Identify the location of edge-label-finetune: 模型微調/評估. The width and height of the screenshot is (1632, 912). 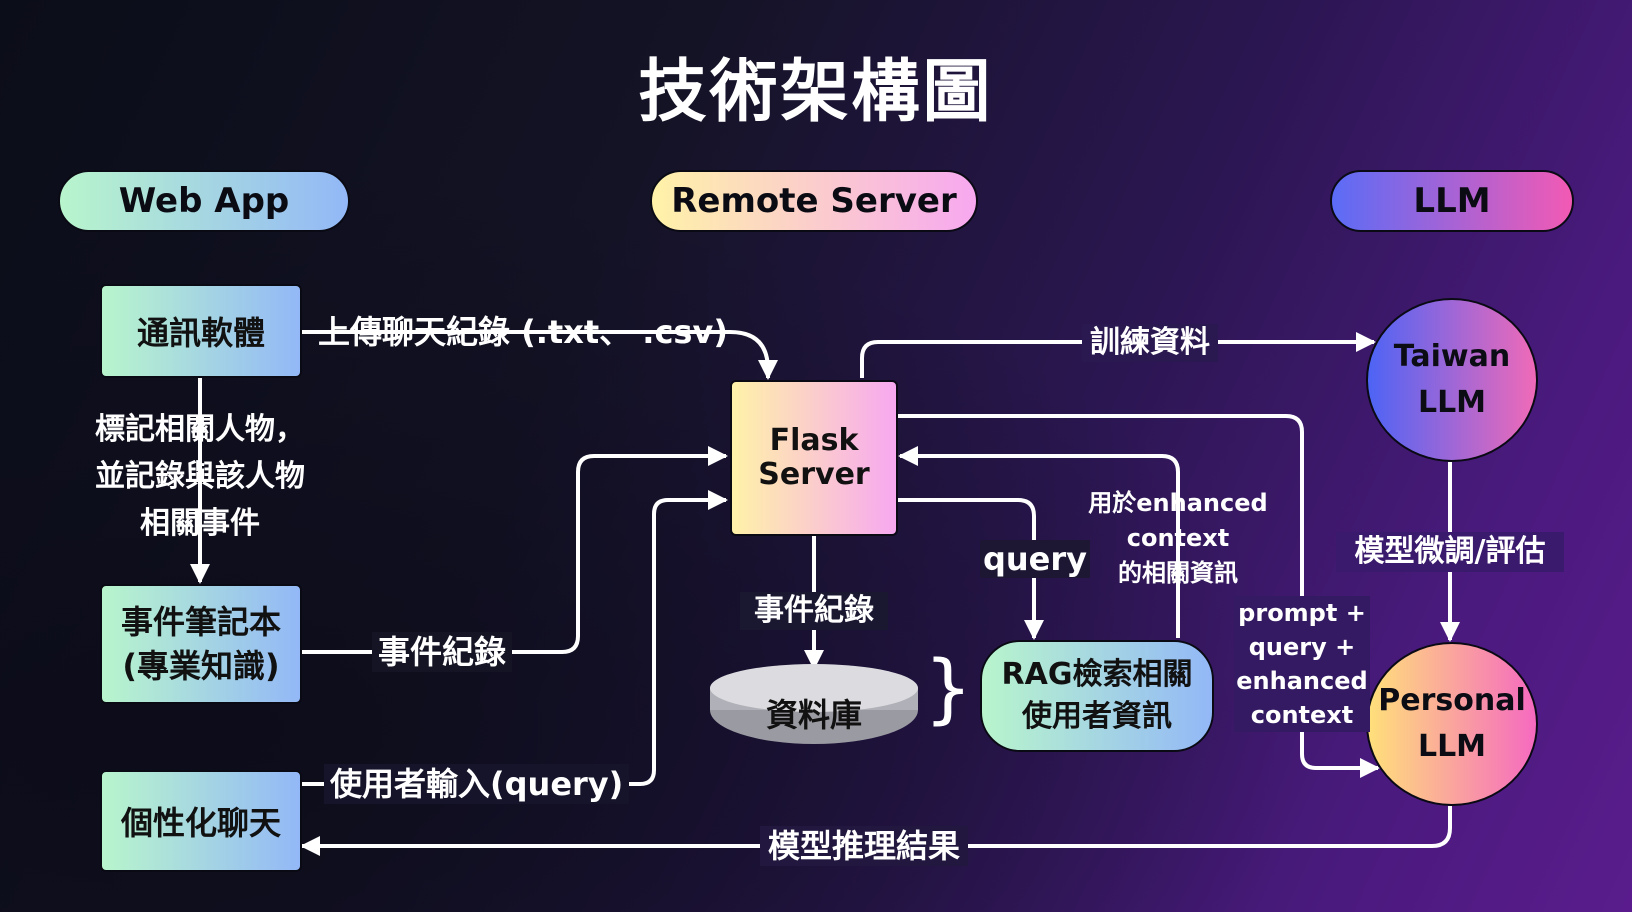
(1450, 552).